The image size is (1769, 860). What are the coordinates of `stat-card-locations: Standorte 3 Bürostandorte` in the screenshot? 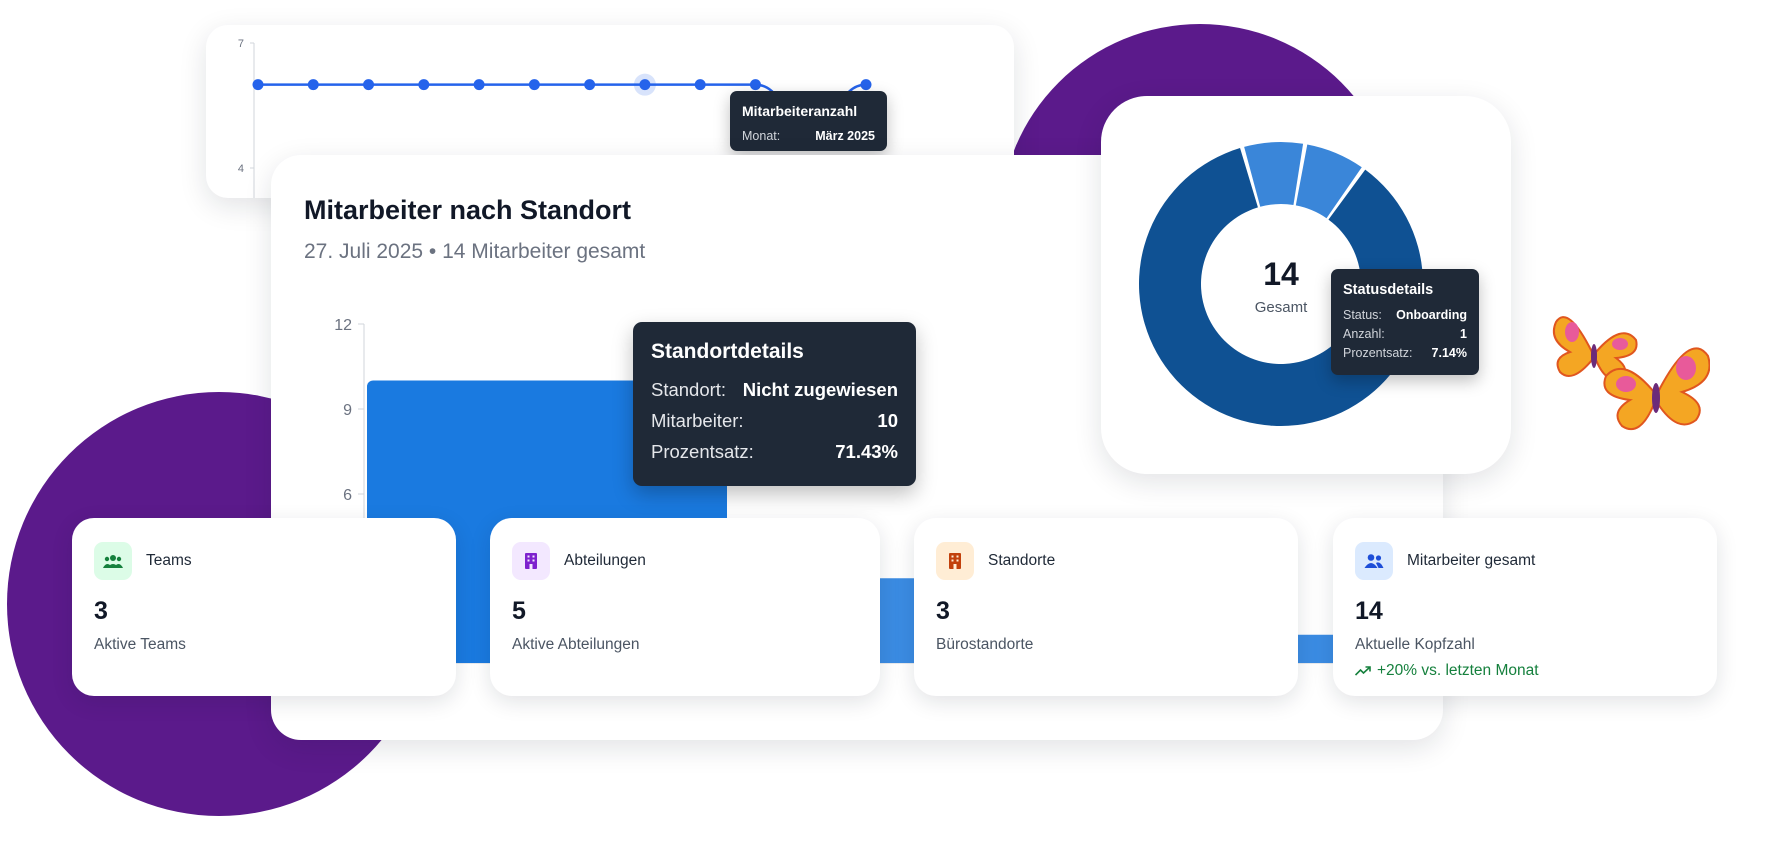 It's located at (1106, 607).